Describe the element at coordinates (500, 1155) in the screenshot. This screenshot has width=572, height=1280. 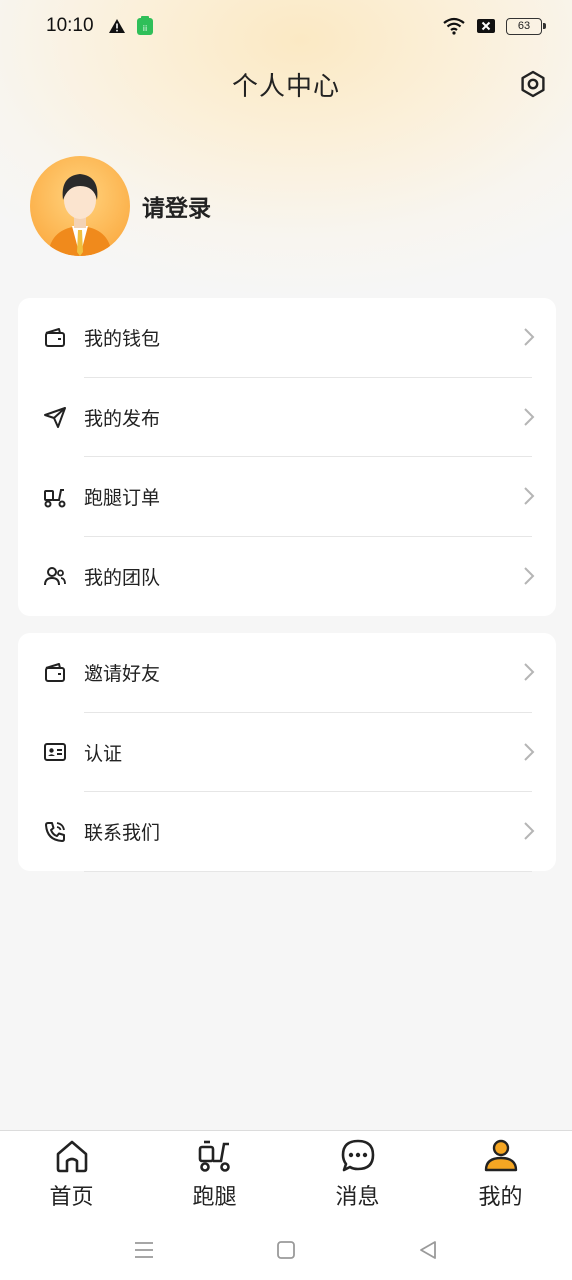
I see `user-icon` at that location.